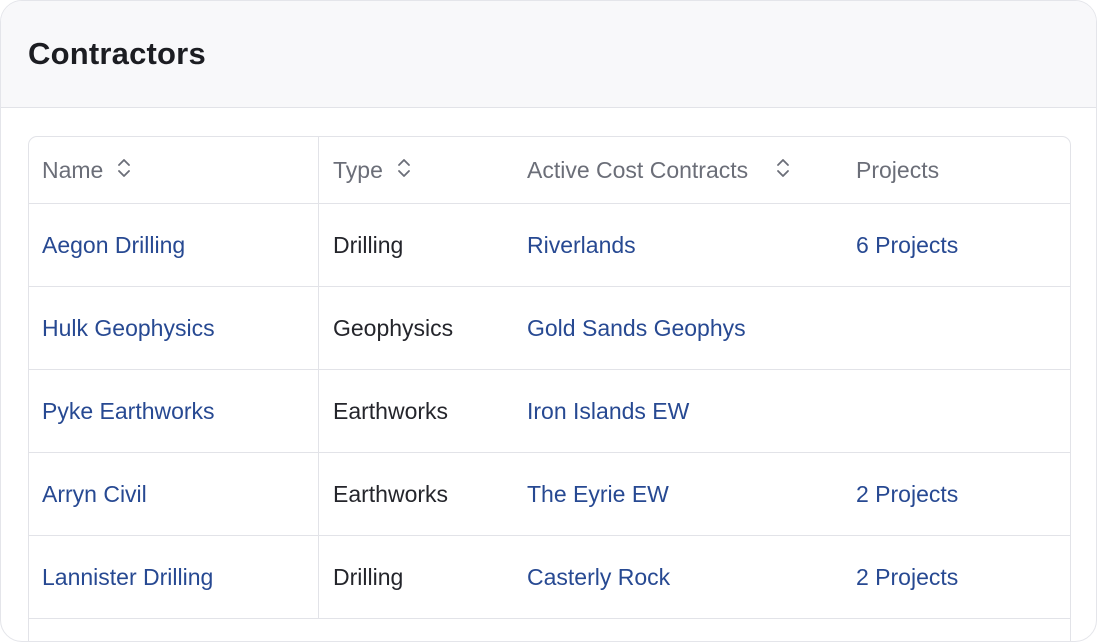 The height and width of the screenshot is (642, 1097). What do you see at coordinates (638, 169) in the screenshot?
I see `column-label: Active Cost Contracts` at bounding box center [638, 169].